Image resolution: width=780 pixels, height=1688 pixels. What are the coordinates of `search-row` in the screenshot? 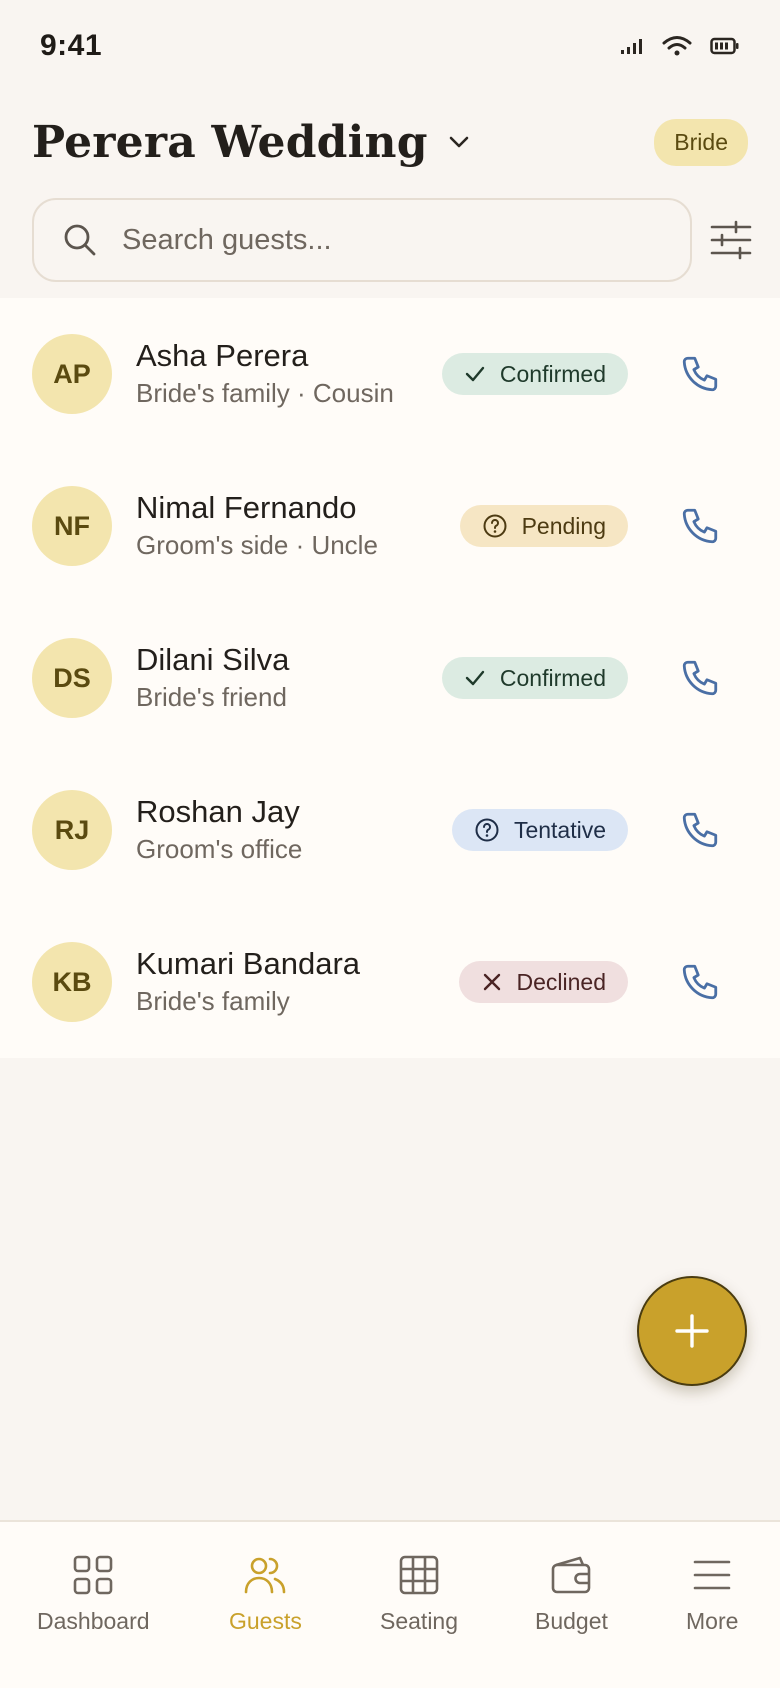 It's located at (392, 240).